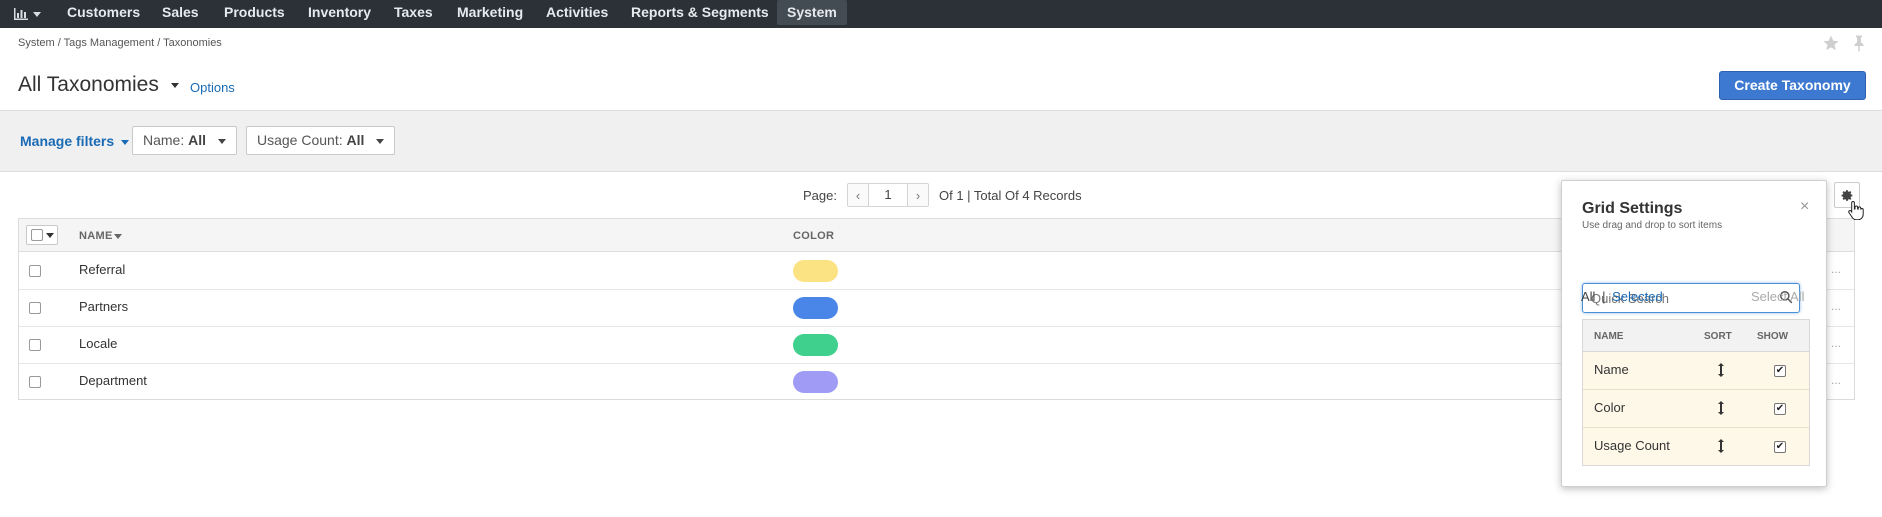 The height and width of the screenshot is (517, 1882). I want to click on settings-row-name: Name ✔, so click(1696, 371).